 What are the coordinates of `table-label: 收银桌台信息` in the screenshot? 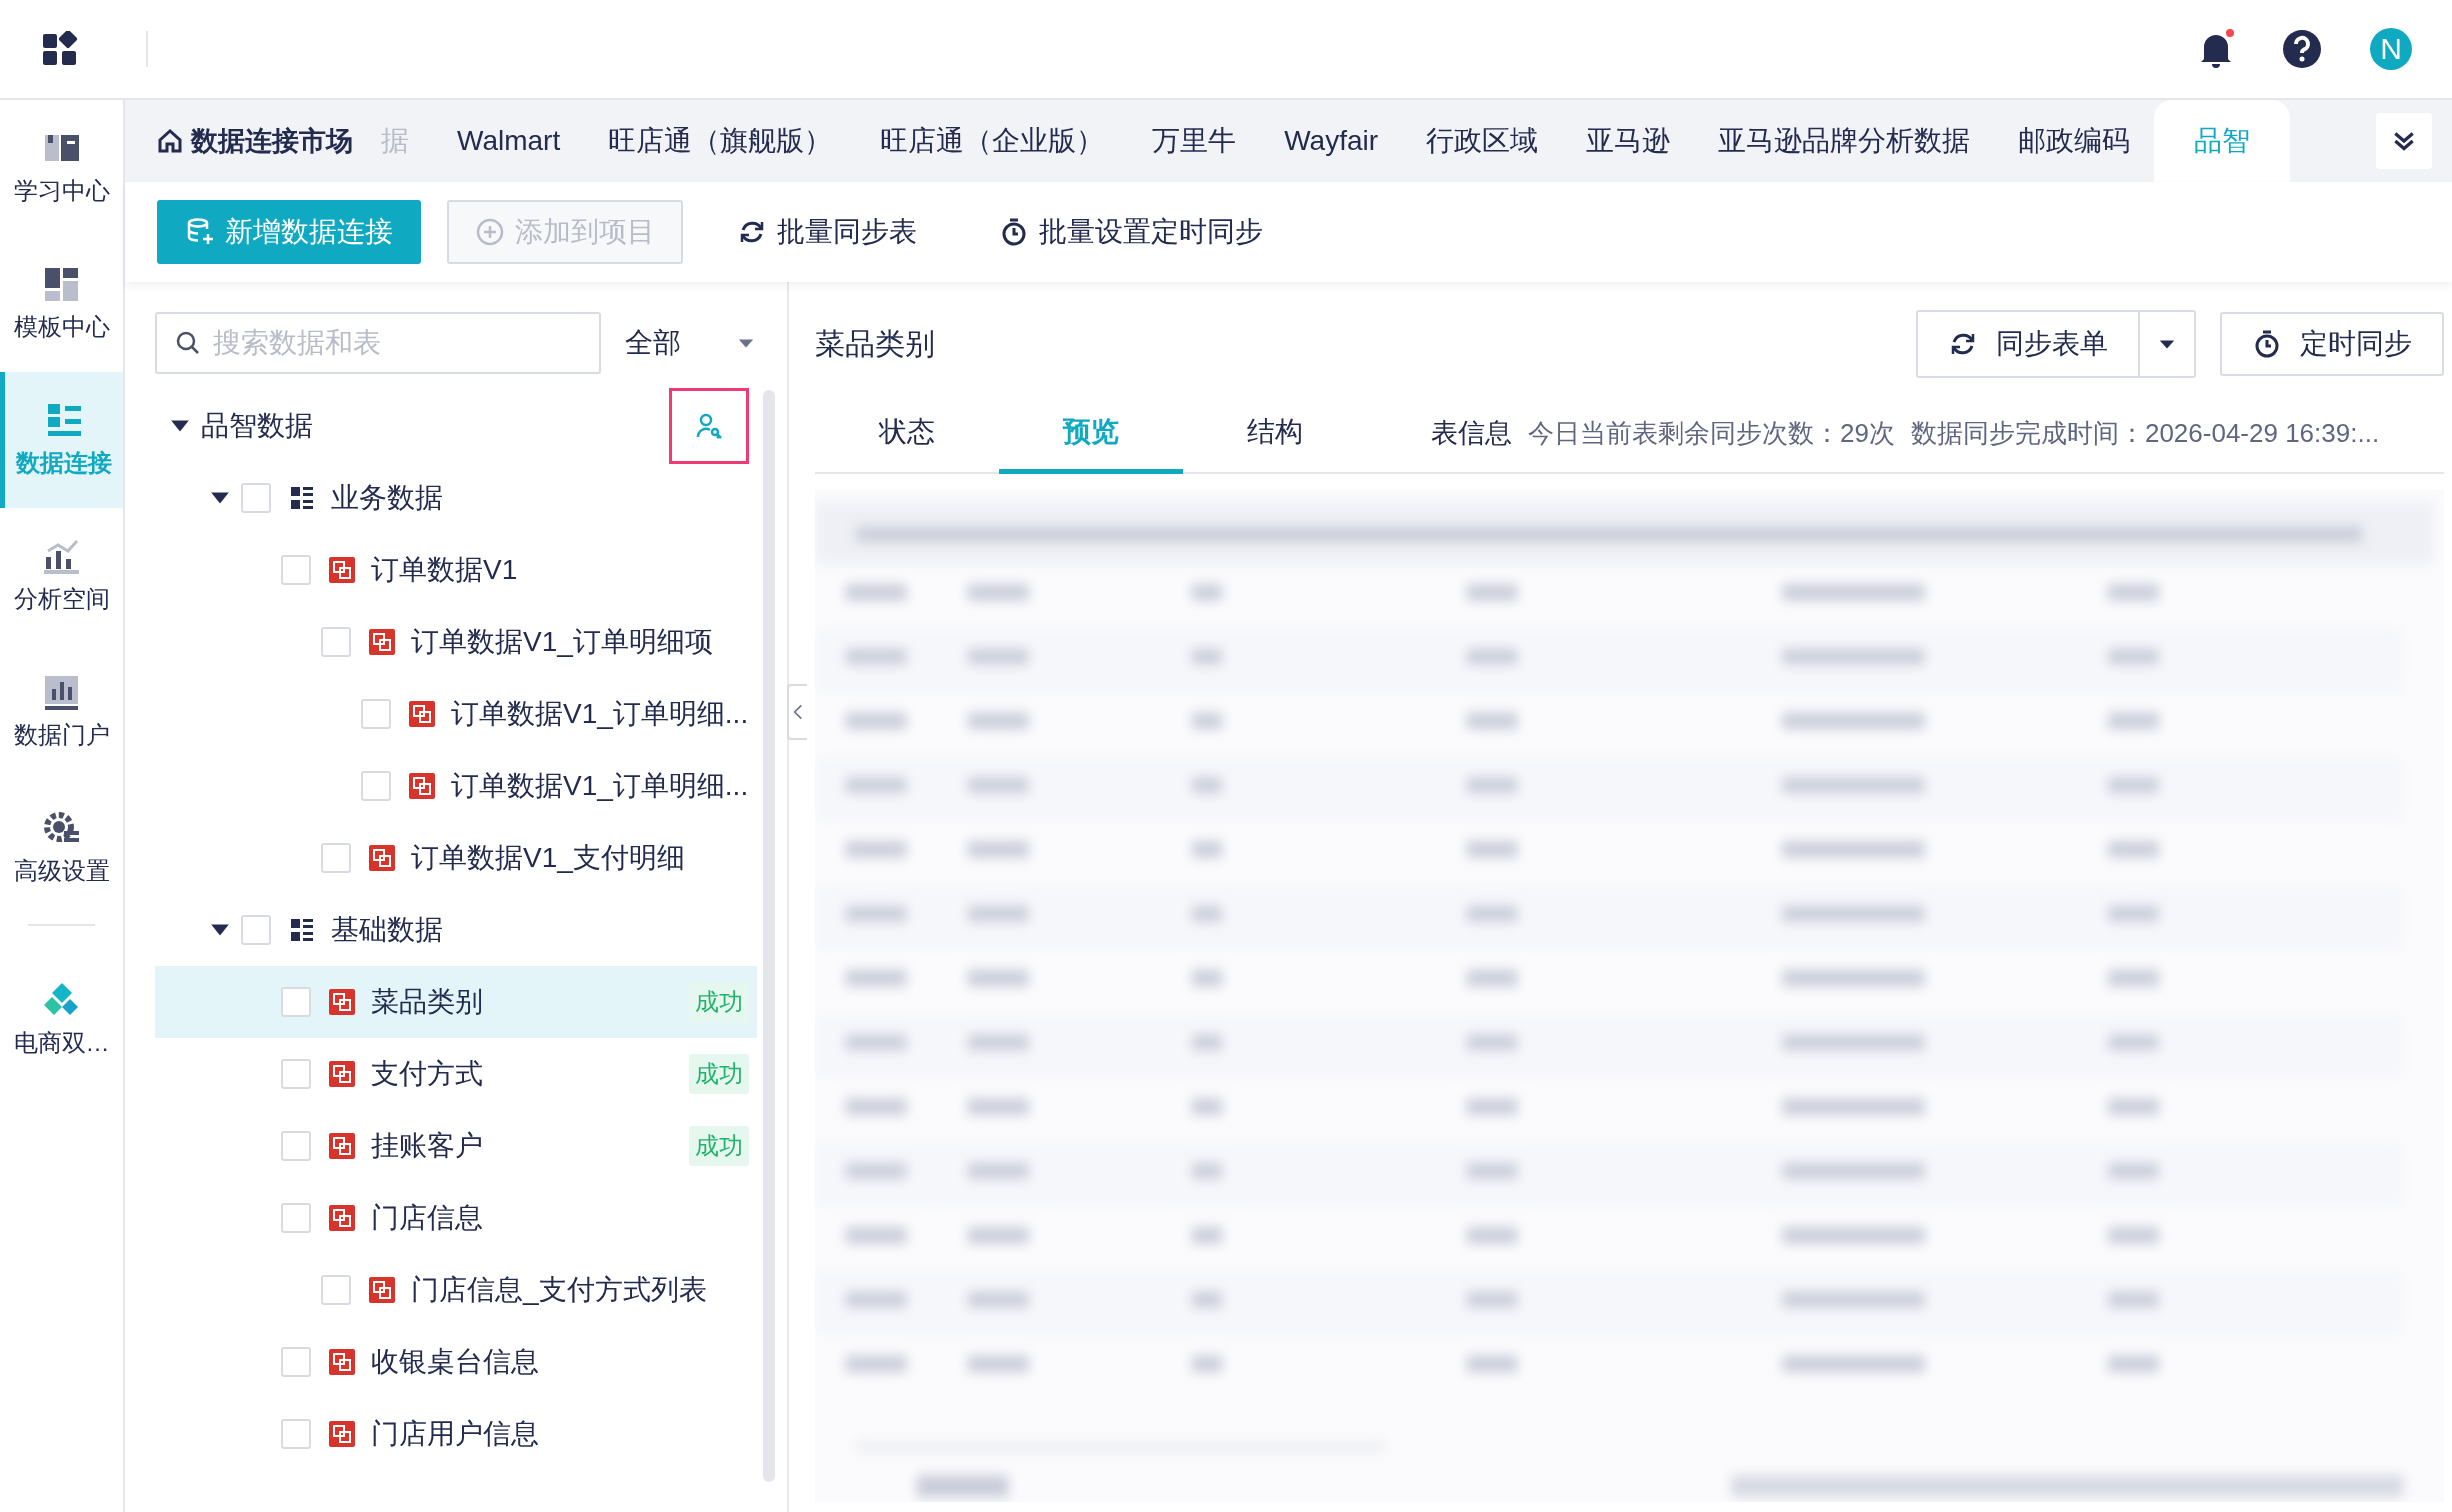 It's located at (560, 1362).